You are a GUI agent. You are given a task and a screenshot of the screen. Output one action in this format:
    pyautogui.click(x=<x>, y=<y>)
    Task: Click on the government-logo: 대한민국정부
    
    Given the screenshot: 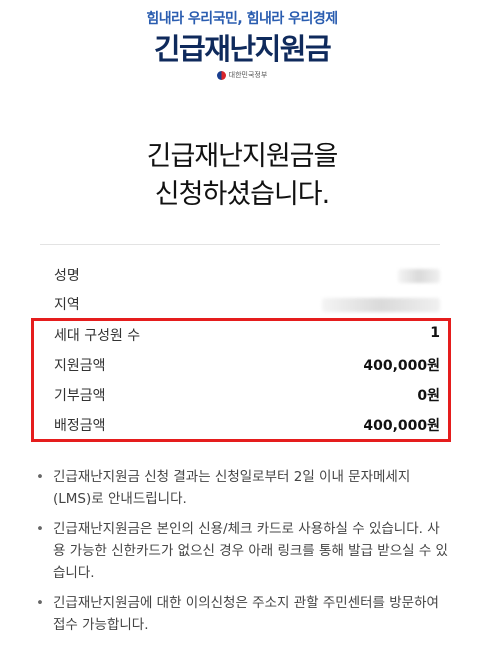 What is the action you would take?
    pyautogui.click(x=242, y=75)
    